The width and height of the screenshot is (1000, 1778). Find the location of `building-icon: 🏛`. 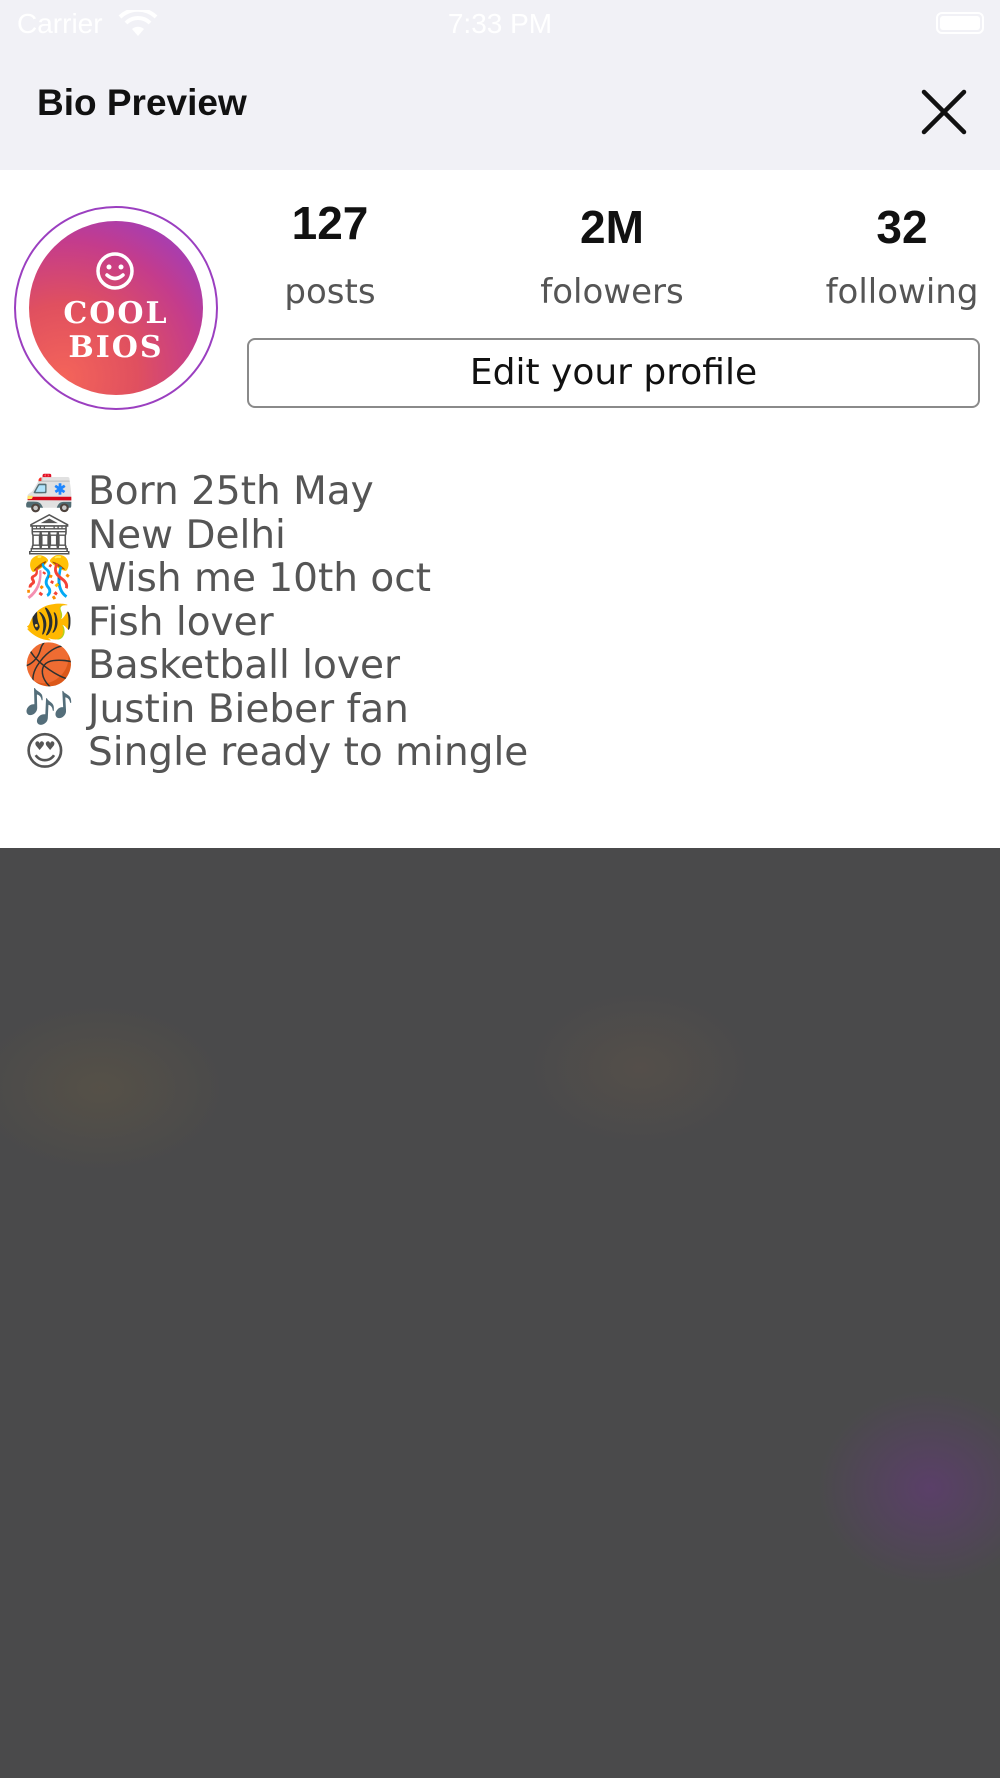

building-icon: 🏛 is located at coordinates (49, 534).